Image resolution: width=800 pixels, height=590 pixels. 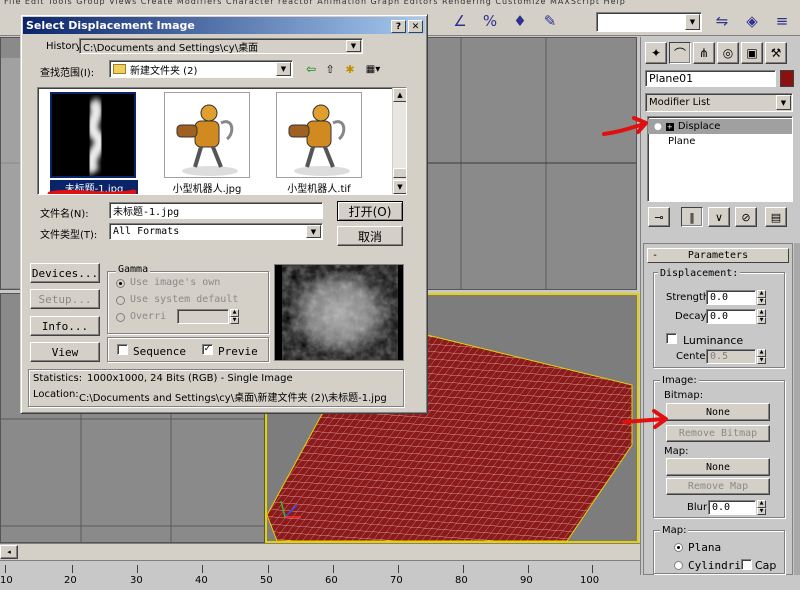 What do you see at coordinates (320, 551) in the screenshot?
I see `time-slider-track: ◂` at bounding box center [320, 551].